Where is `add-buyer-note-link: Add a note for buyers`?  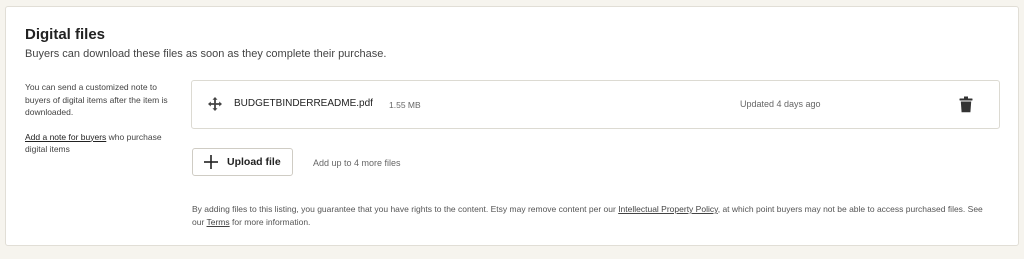
add-buyer-note-link: Add a note for buyers is located at coordinates (65, 137).